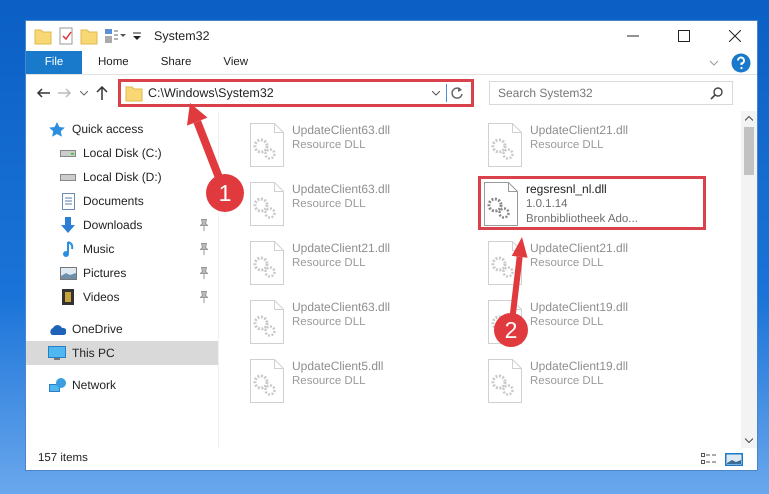 The image size is (769, 494). I want to click on window-title: System32, so click(182, 36).